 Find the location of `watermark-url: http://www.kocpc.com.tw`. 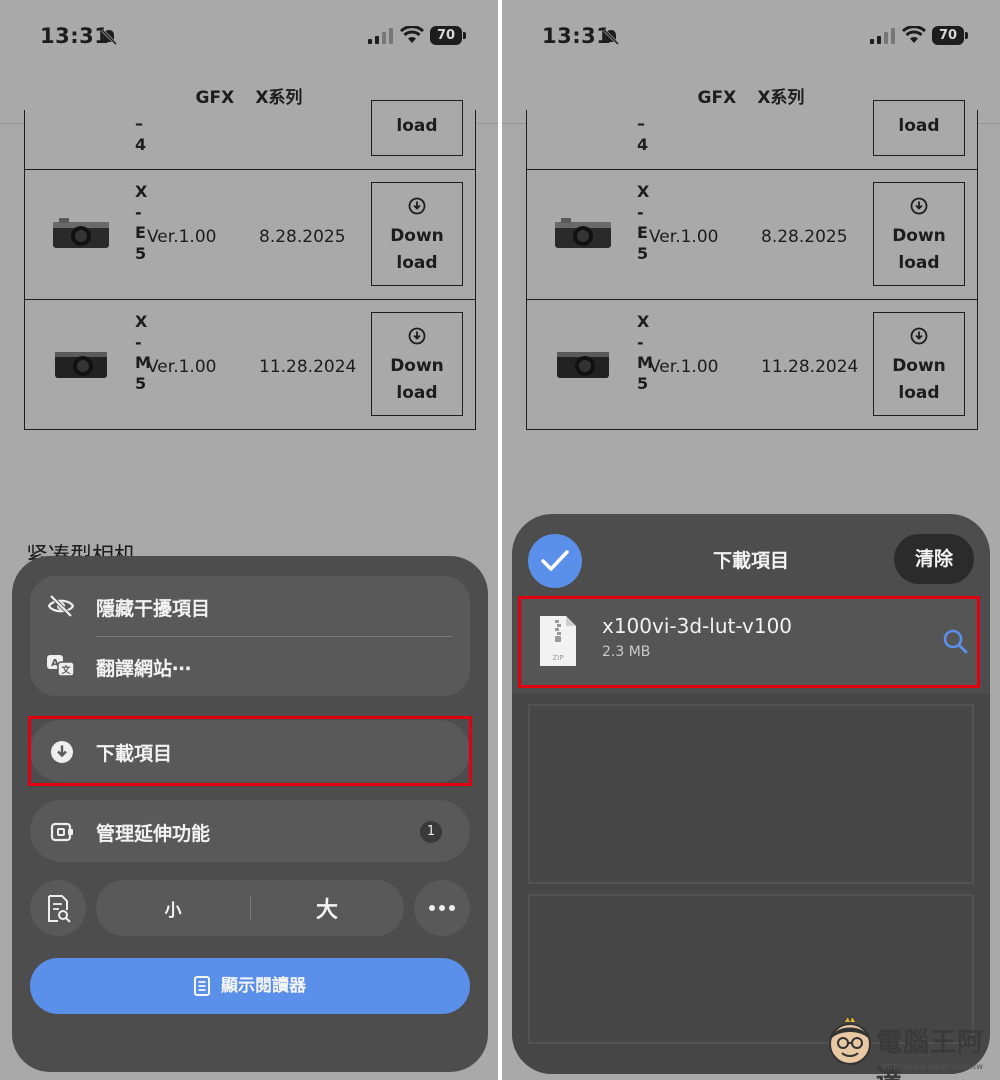

watermark-url: http://www.kocpc.com.tw is located at coordinates (932, 1066).